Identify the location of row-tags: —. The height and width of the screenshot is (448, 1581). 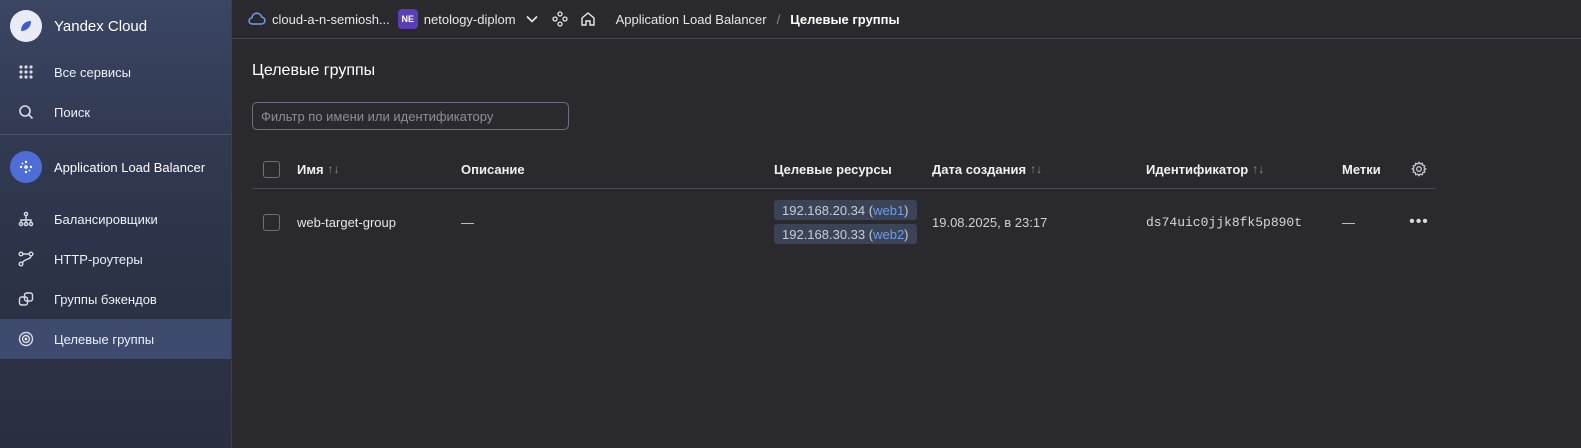
(1348, 222).